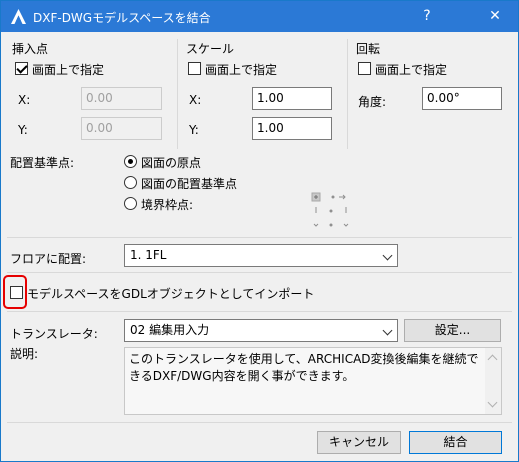 The width and height of the screenshot is (519, 462). Describe the element at coordinates (15, 292) in the screenshot. I see `highlight-marker` at that location.